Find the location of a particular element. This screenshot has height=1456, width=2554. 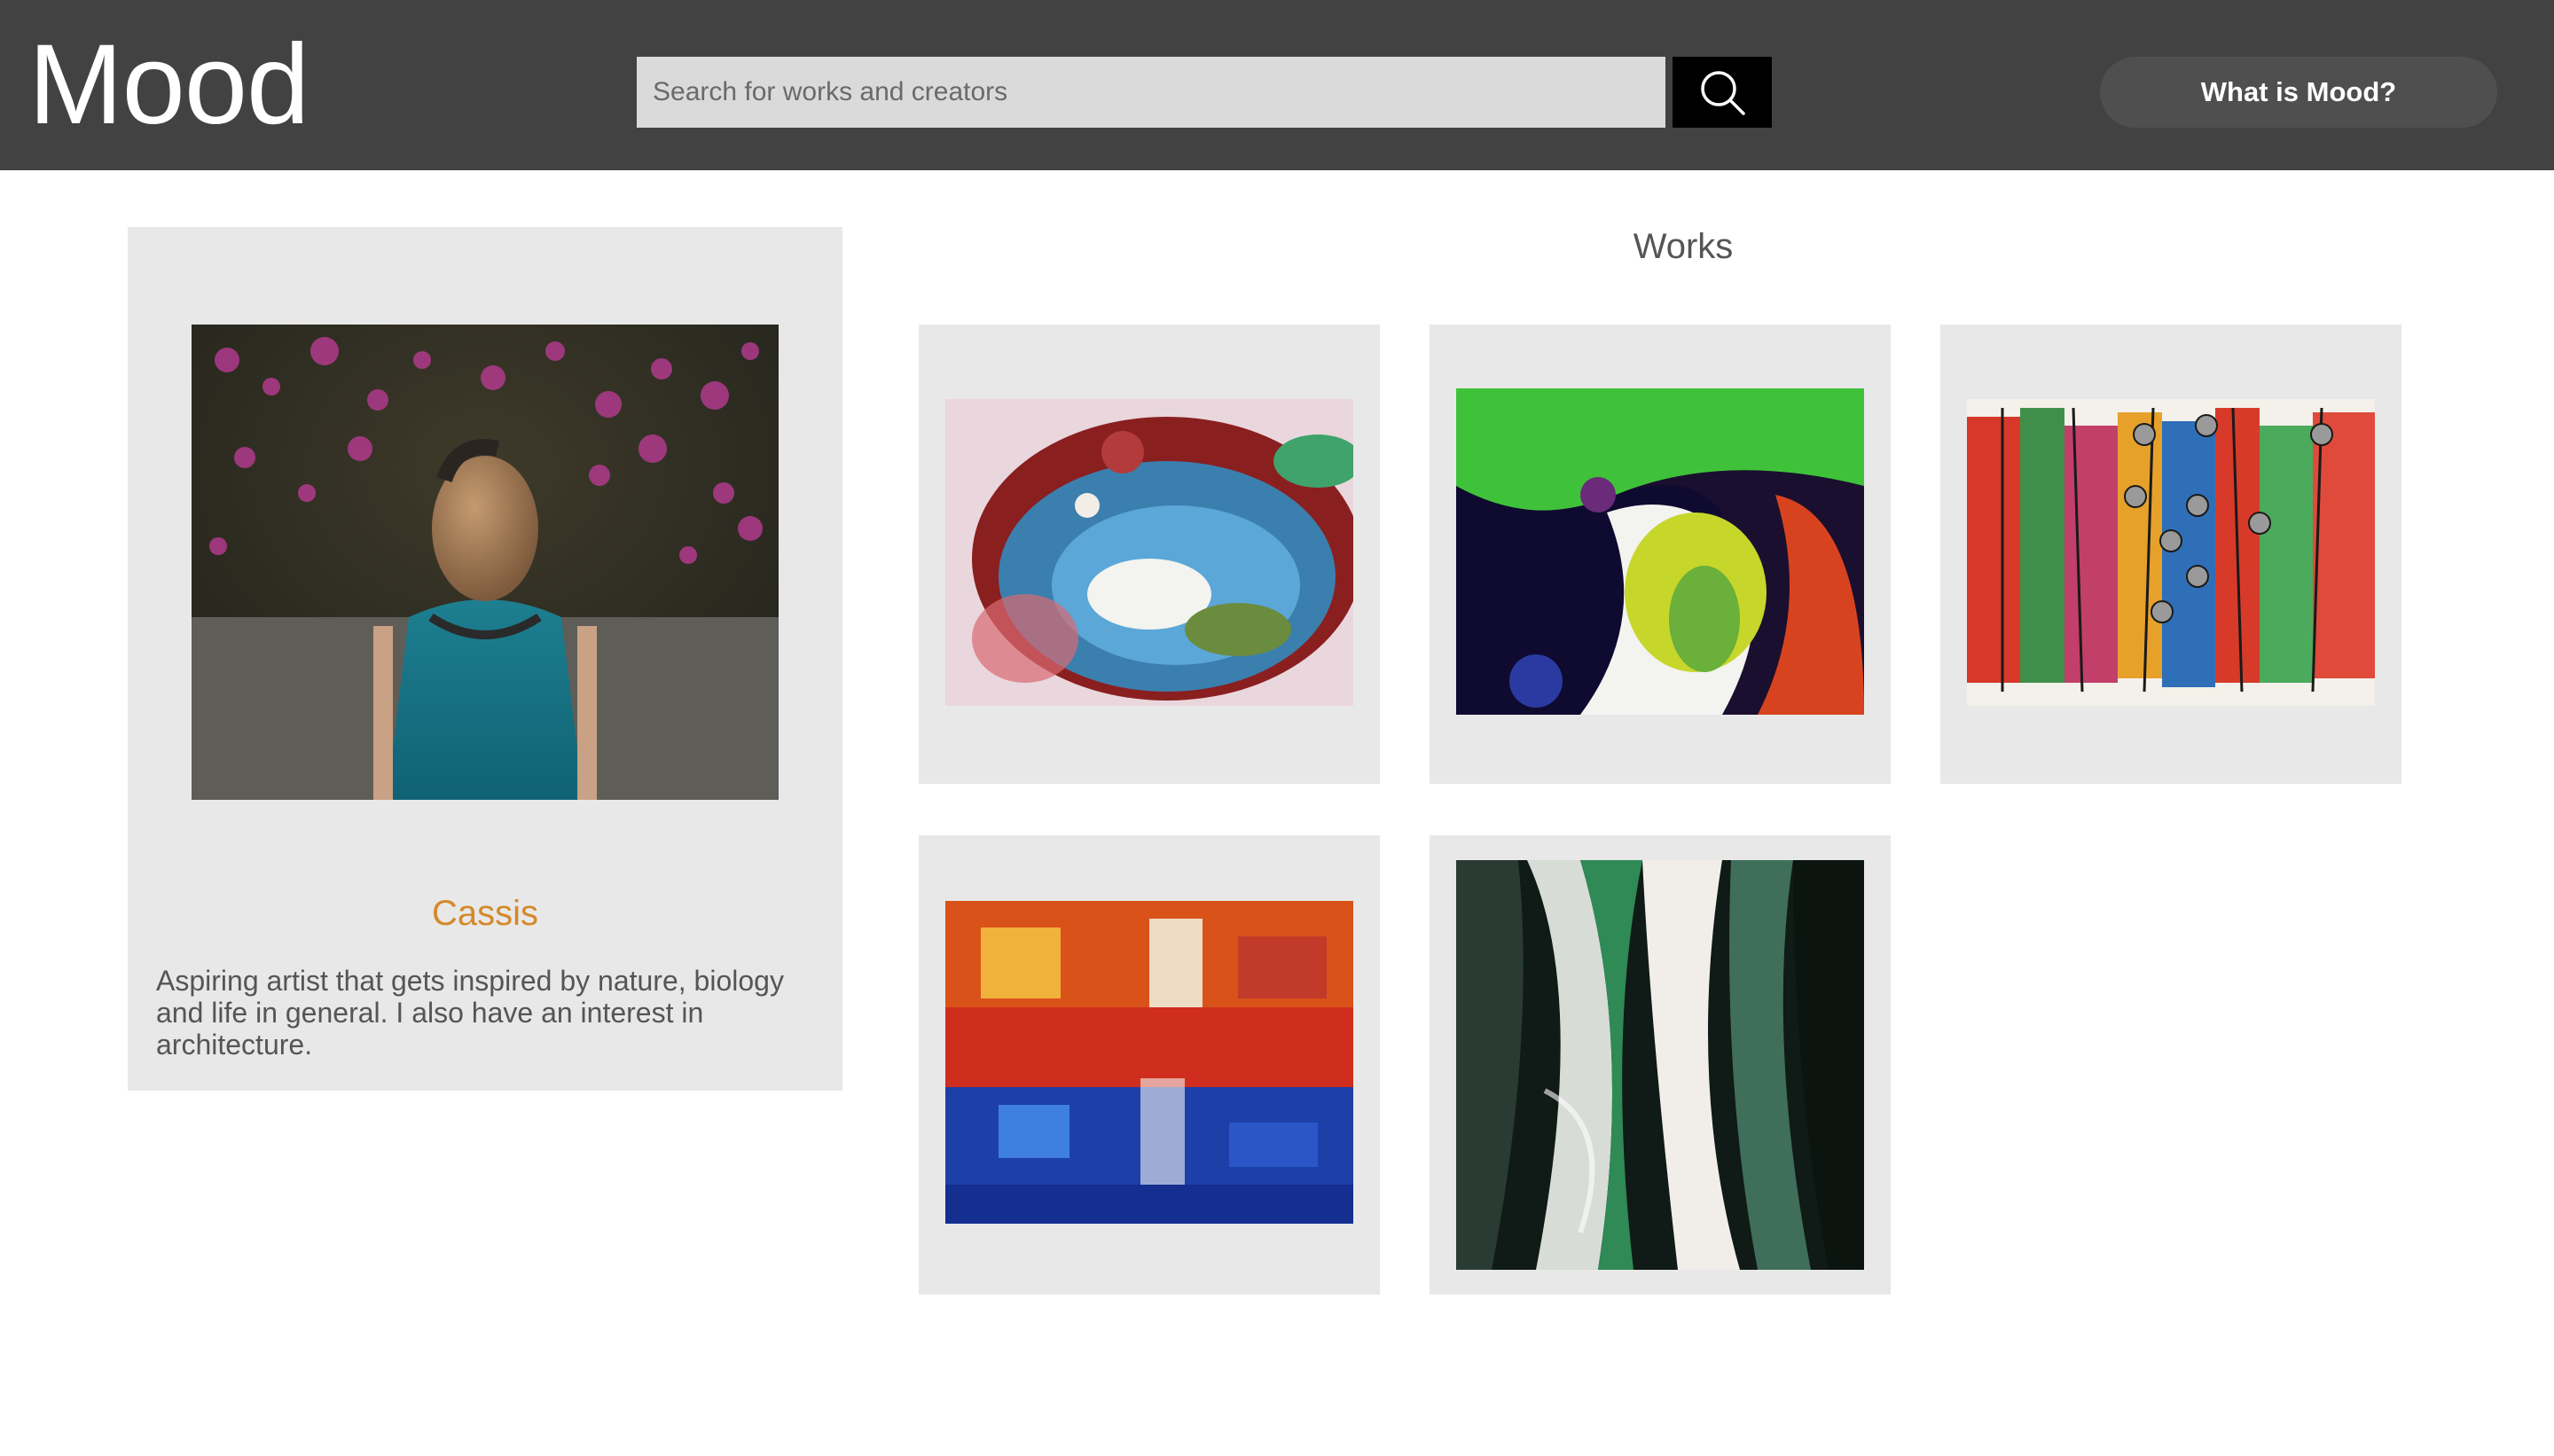

search-button is located at coordinates (1722, 92).